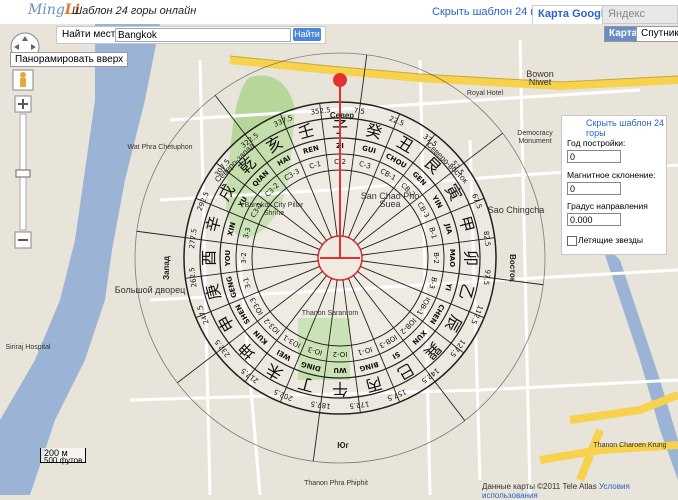 The width and height of the screenshot is (678, 500). What do you see at coordinates (611, 175) in the screenshot?
I see `declination-label: Магнитное склонение:` at bounding box center [611, 175].